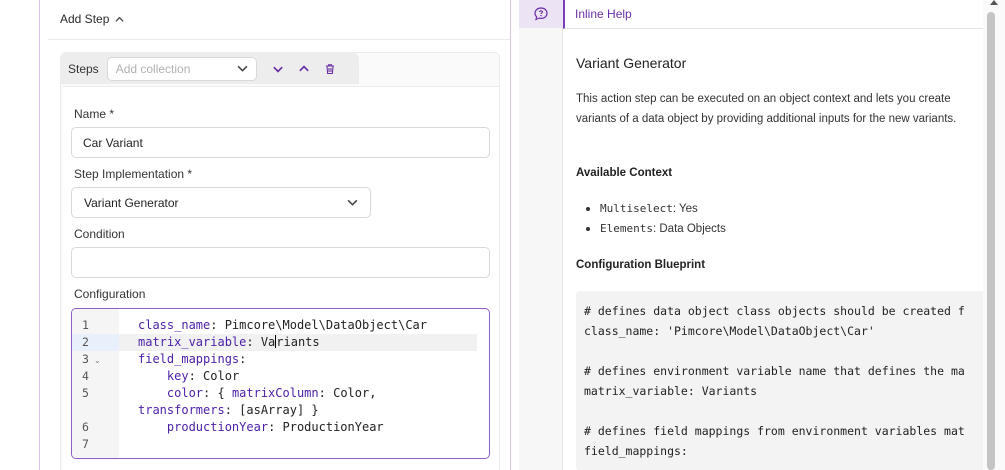 The width and height of the screenshot is (1005, 470). I want to click on move-down-button, so click(278, 69).